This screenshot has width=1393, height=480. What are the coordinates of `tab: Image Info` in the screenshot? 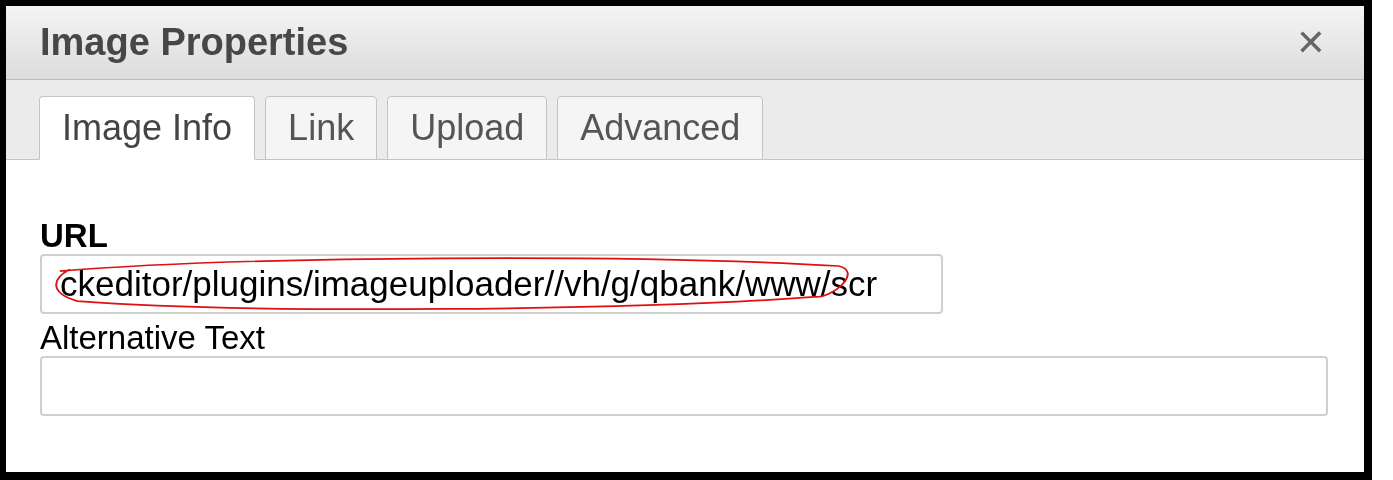 It's located at (147, 128).